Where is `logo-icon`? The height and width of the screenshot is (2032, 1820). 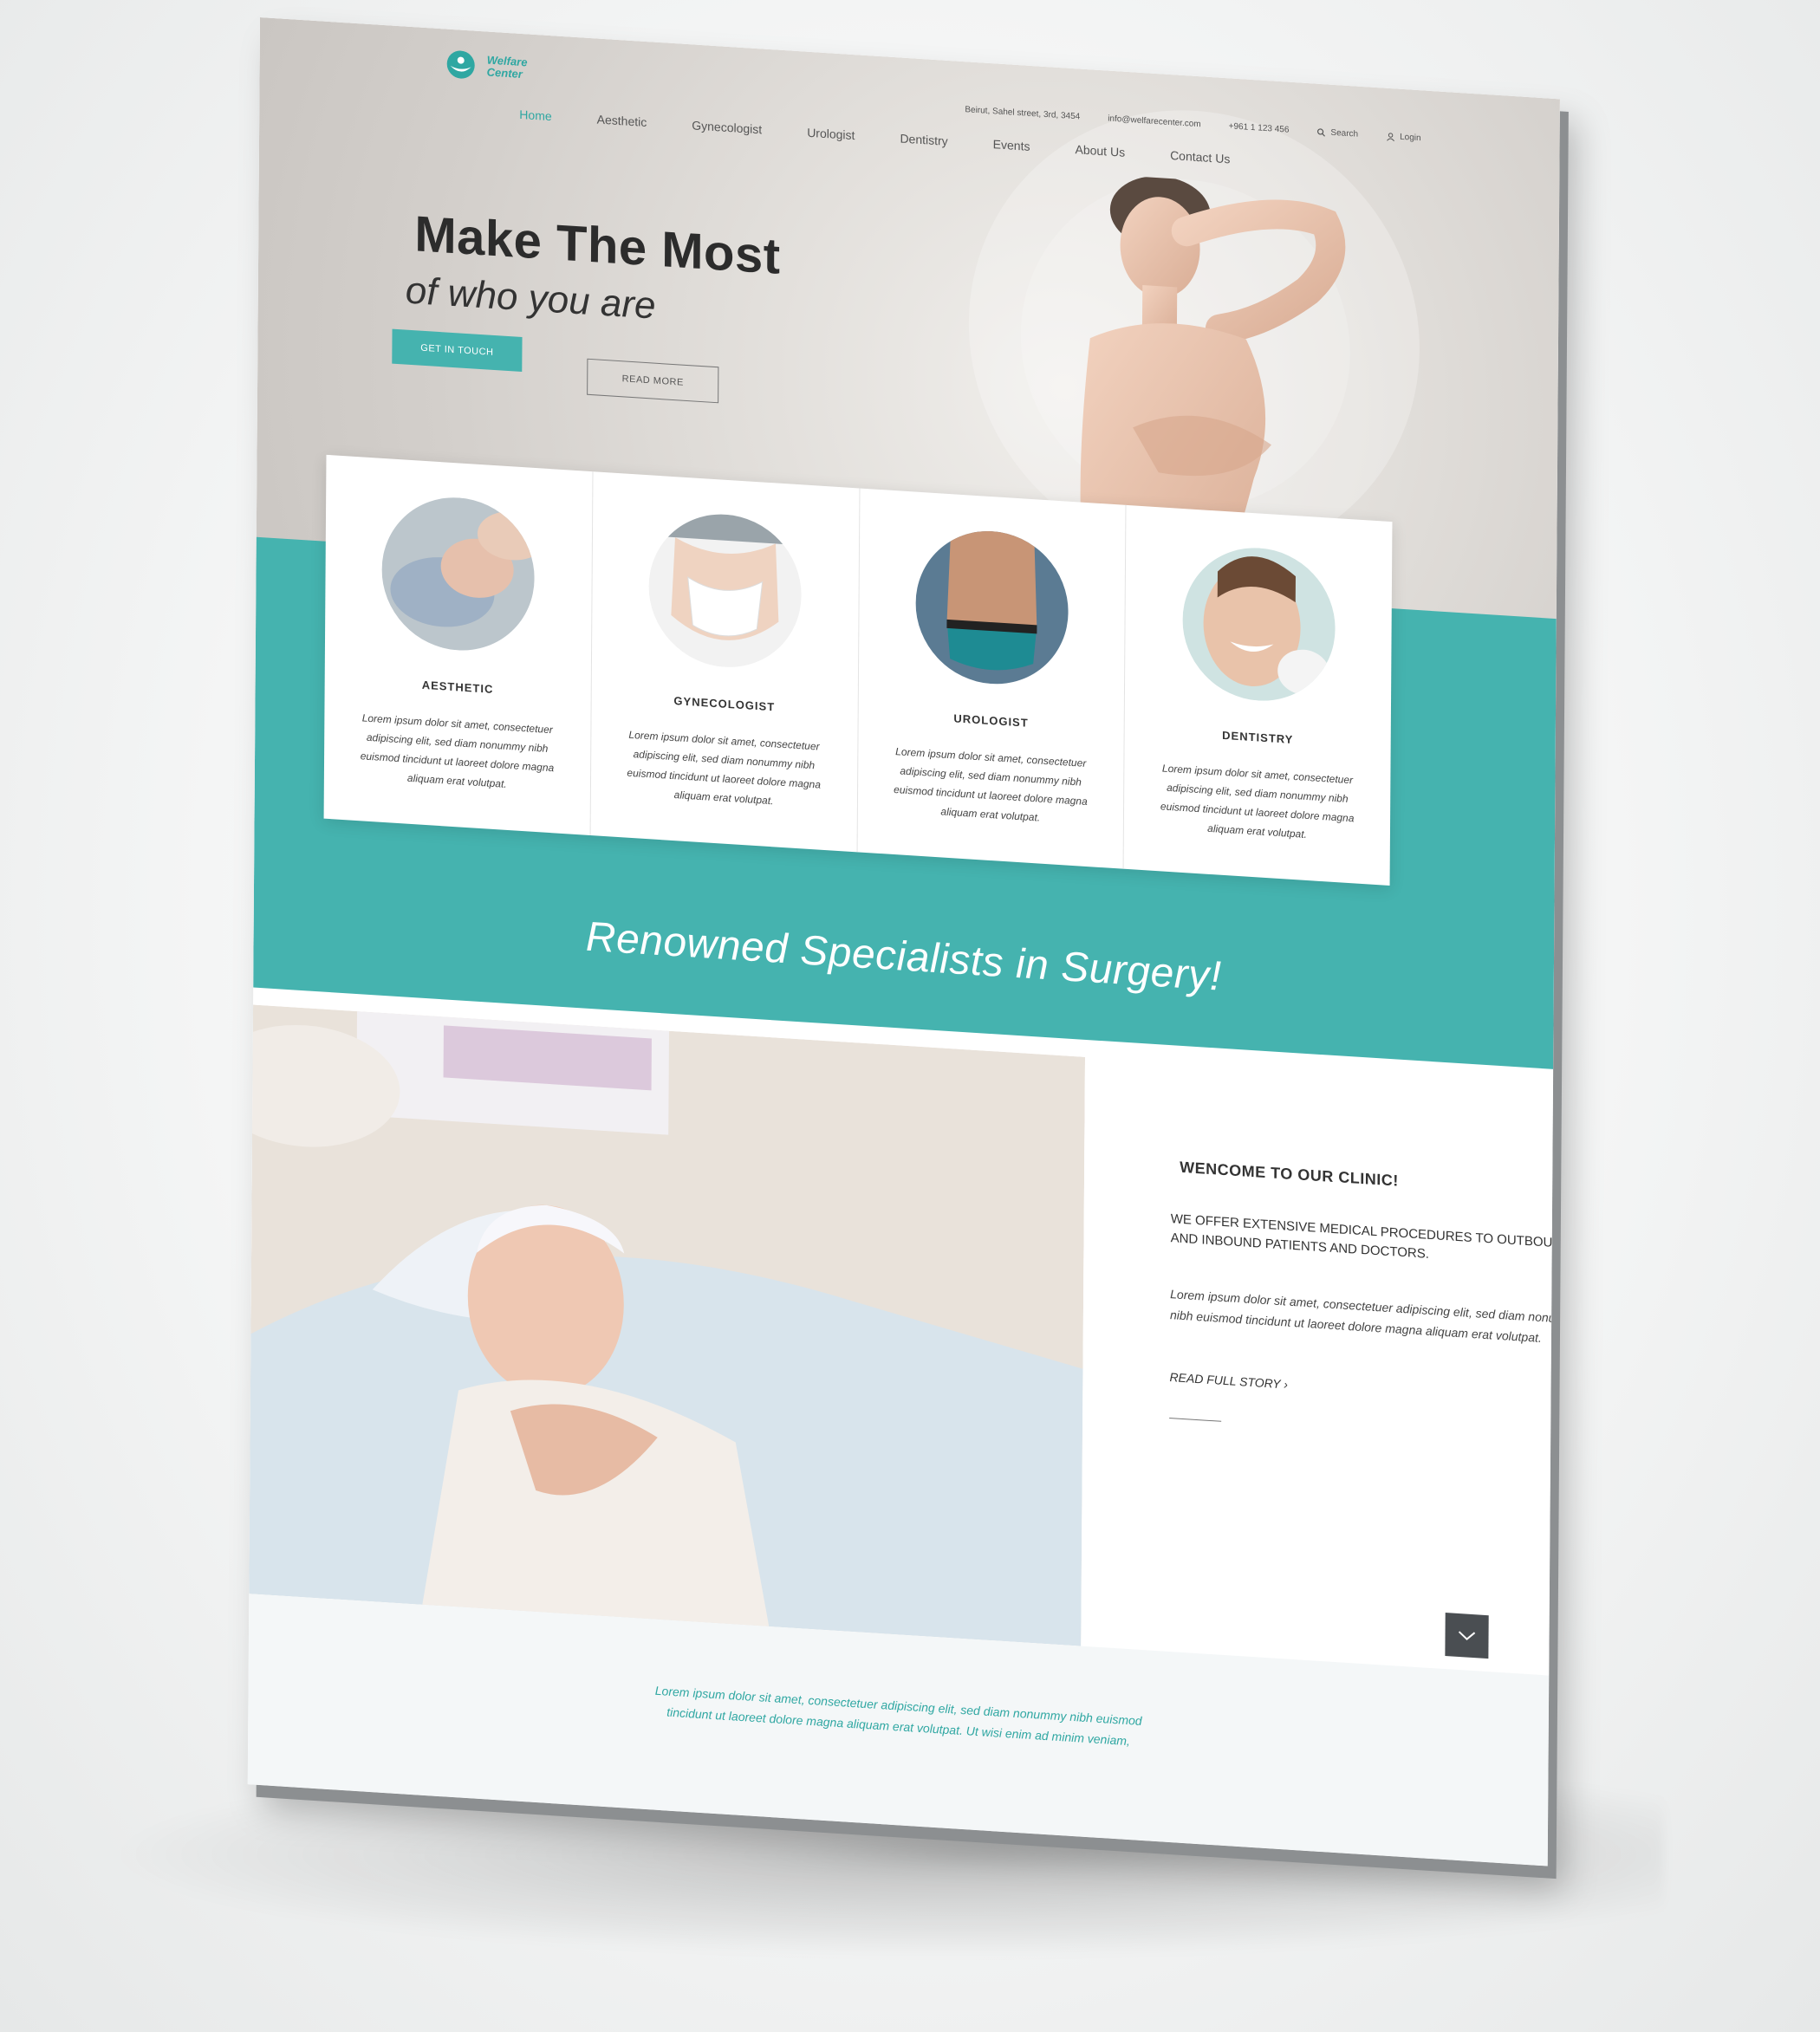 logo-icon is located at coordinates (460, 65).